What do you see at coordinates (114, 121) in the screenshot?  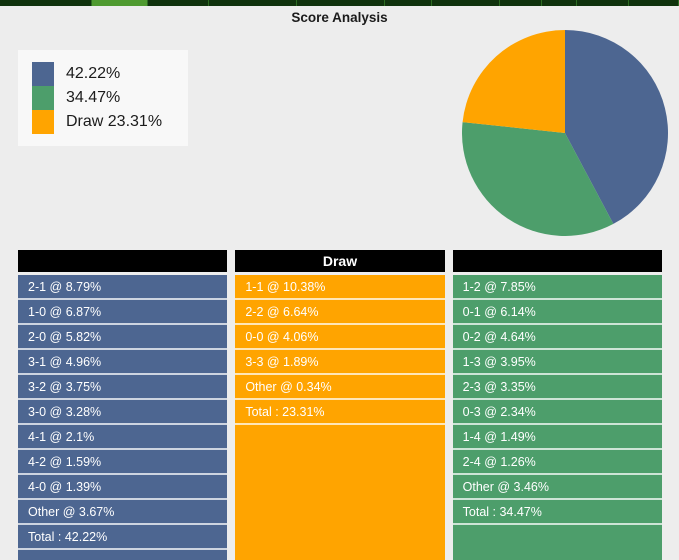 I see `legend-label-2: Draw 23.31%` at bounding box center [114, 121].